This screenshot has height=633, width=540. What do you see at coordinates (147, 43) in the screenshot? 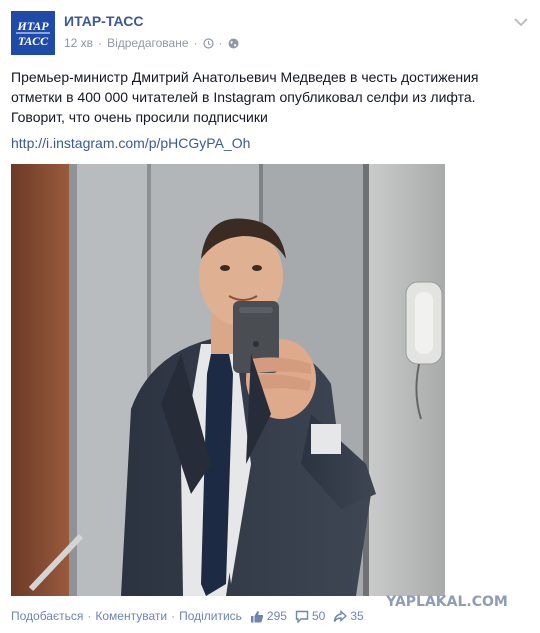
I see `edited-link: Відредаговане` at bounding box center [147, 43].